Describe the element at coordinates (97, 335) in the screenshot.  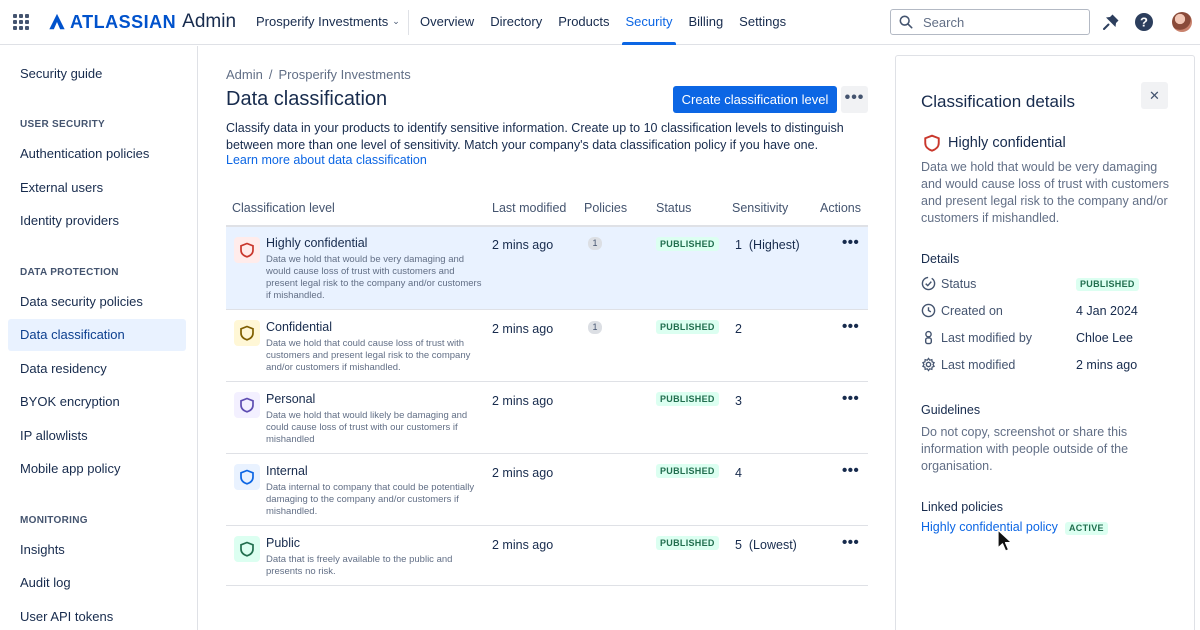
I see `sidebar-item-data-classification: Data classification` at that location.